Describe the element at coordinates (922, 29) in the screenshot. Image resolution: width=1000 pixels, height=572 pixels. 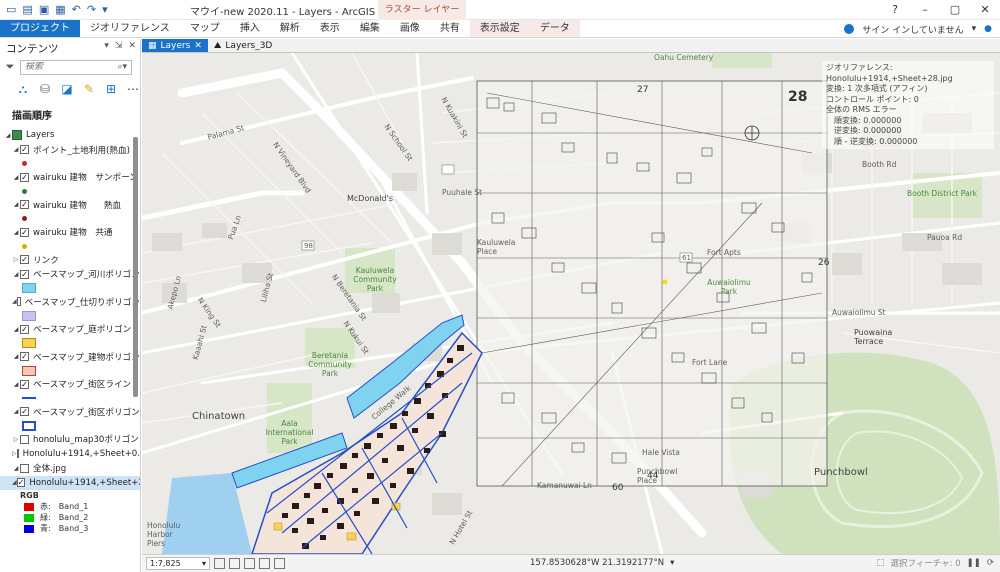
I see `signin-area: サイン インしていません ▾ ●` at that location.